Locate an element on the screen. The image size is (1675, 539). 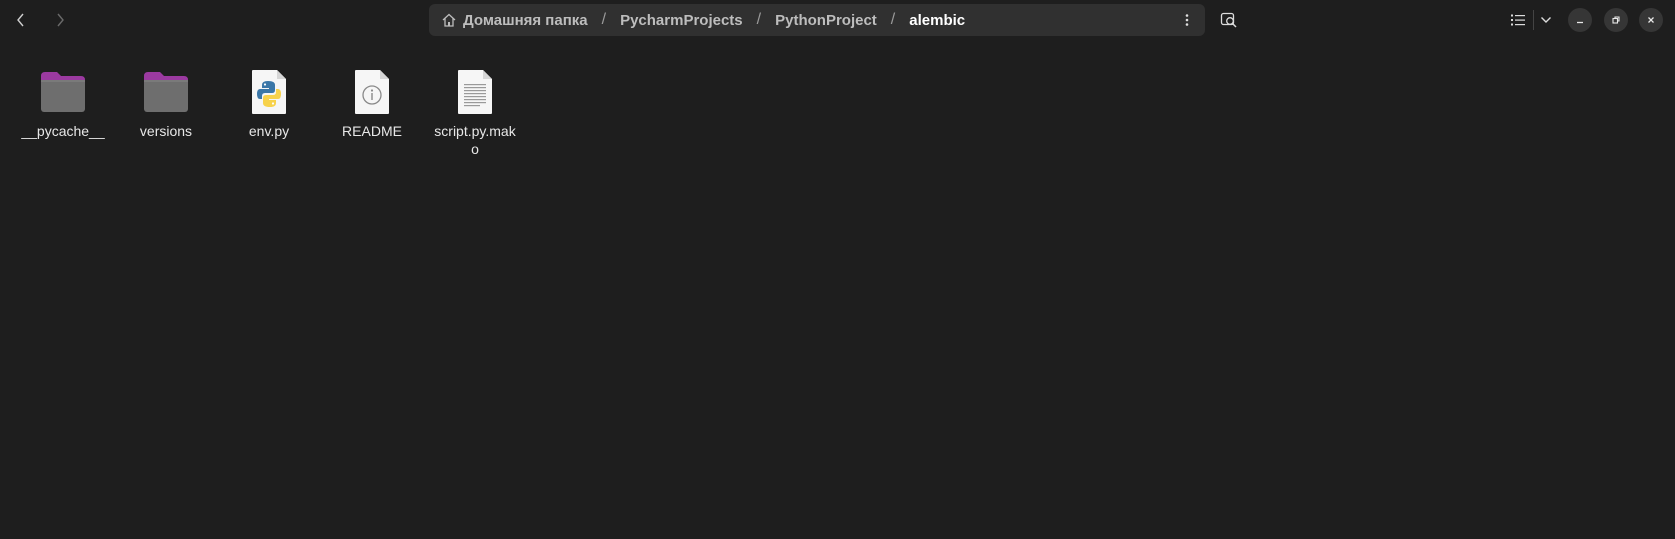
file-item-versions: versions is located at coordinates (166, 103).